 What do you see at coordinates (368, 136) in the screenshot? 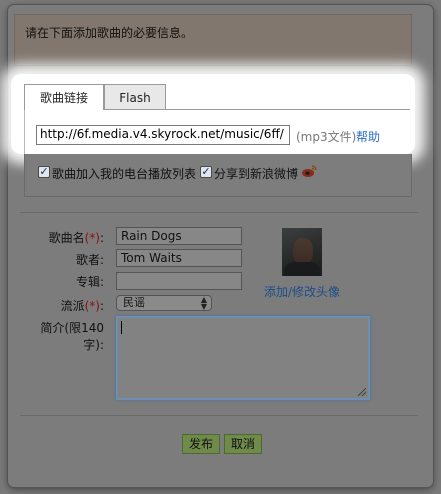
I see `help-link: 帮助` at bounding box center [368, 136].